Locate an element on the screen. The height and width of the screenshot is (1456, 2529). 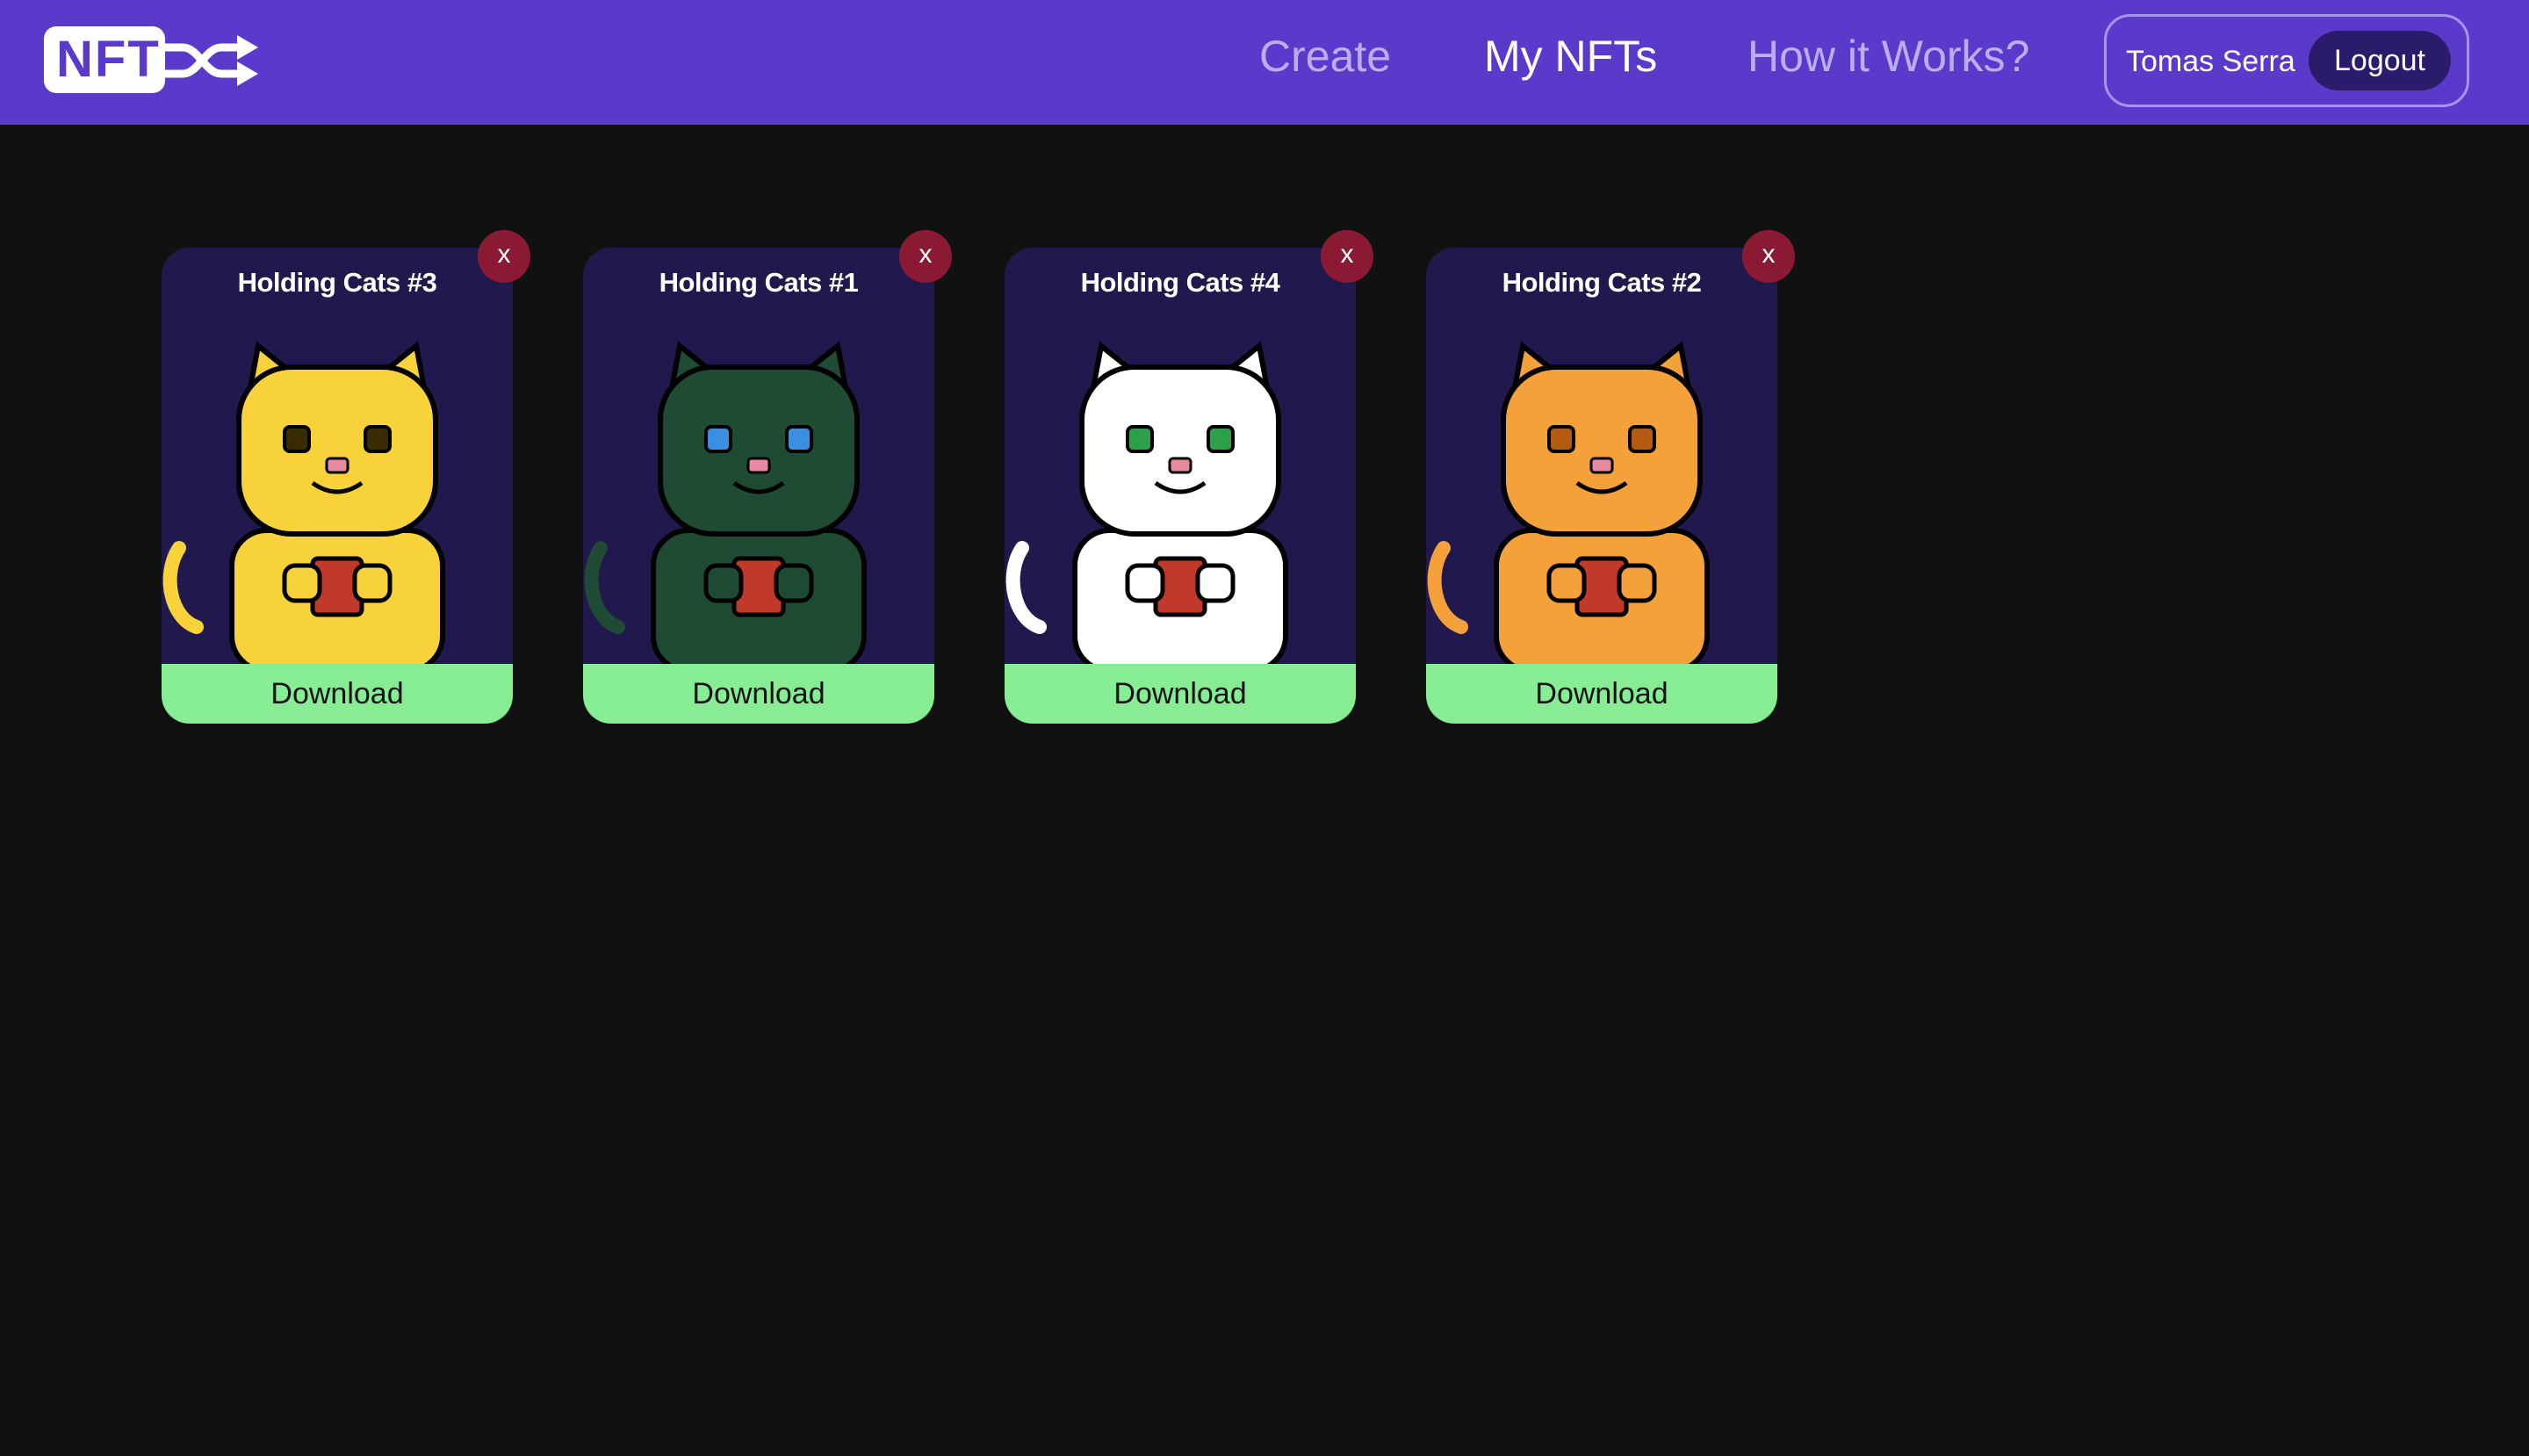
shuffle-icon is located at coordinates (209, 60).